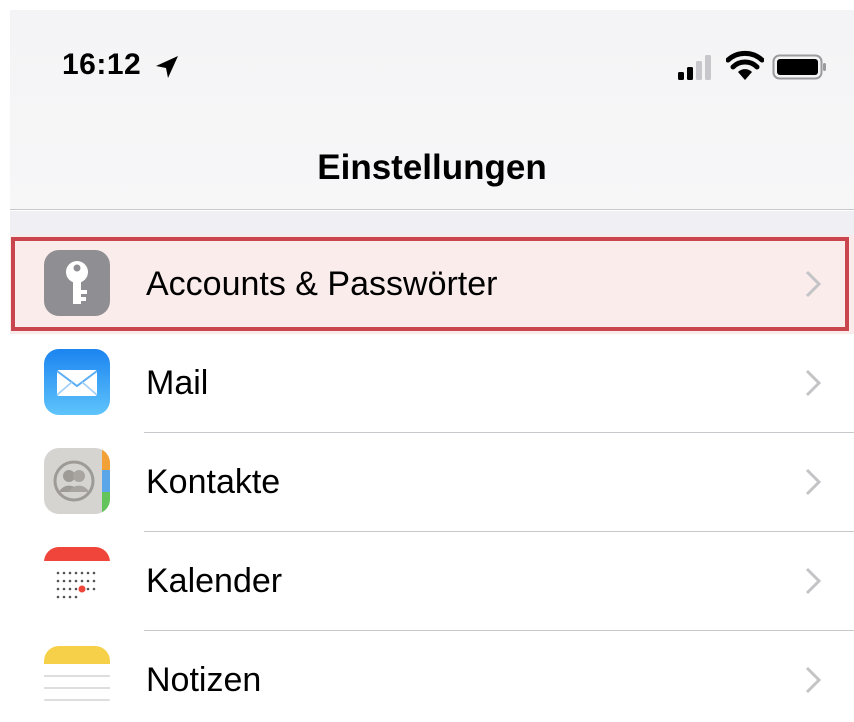 The height and width of the screenshot is (722, 854). Describe the element at coordinates (77, 679) in the screenshot. I see `notes-icon` at that location.